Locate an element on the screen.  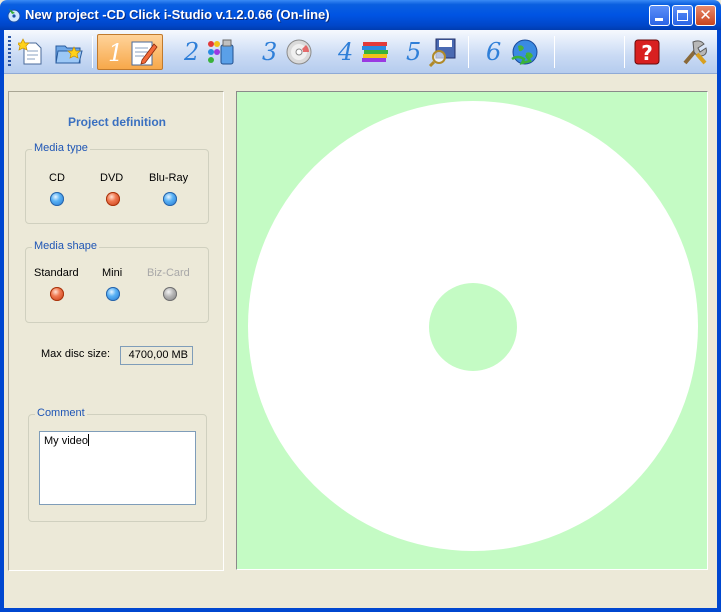
media-shape-bizcard-label: Biz-Card is located at coordinates (168, 273).